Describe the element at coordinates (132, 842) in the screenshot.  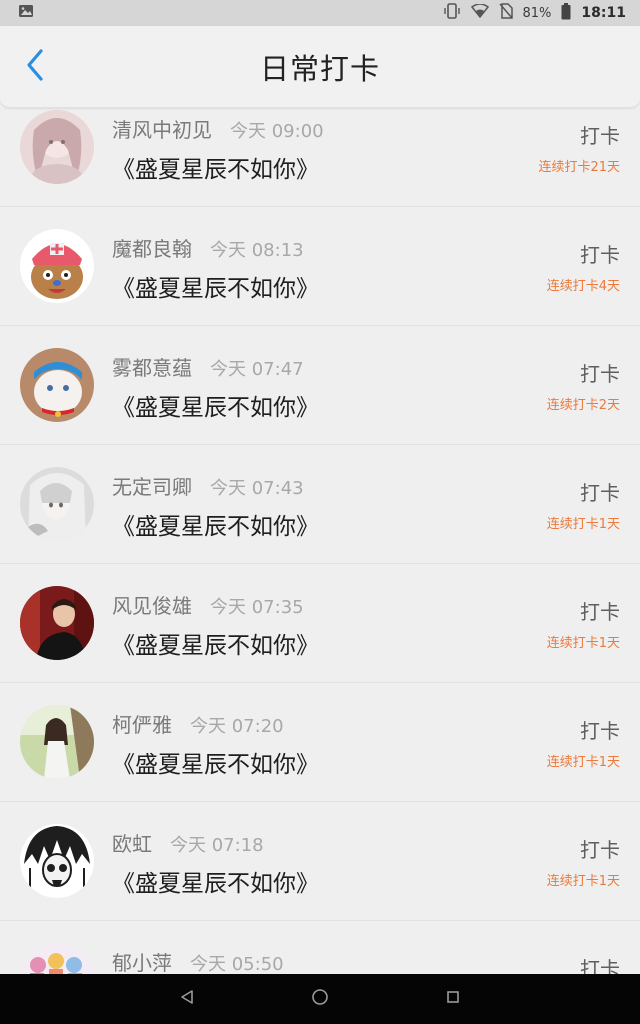
I see `user-name: 欧虹` at that location.